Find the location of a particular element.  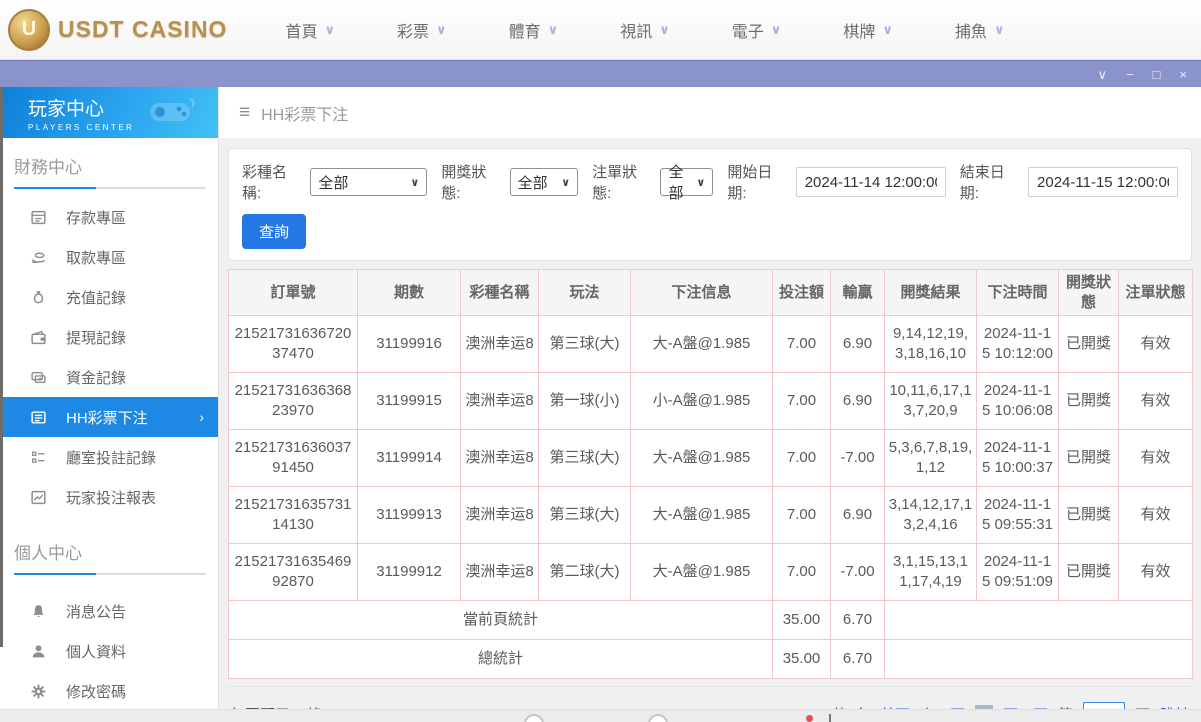

sidebar-item-label: 修改密碼 is located at coordinates (96, 692).